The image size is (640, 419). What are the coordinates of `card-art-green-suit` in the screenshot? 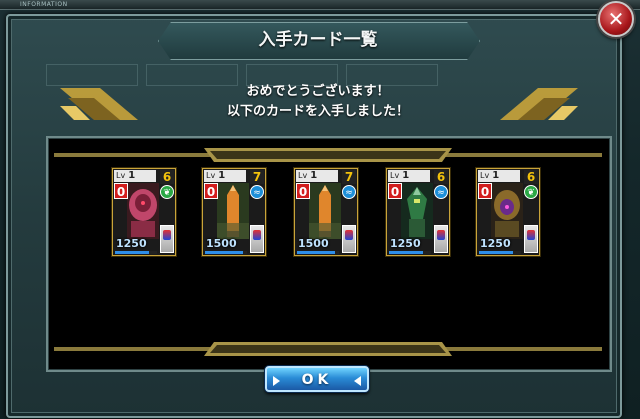 It's located at (417, 211).